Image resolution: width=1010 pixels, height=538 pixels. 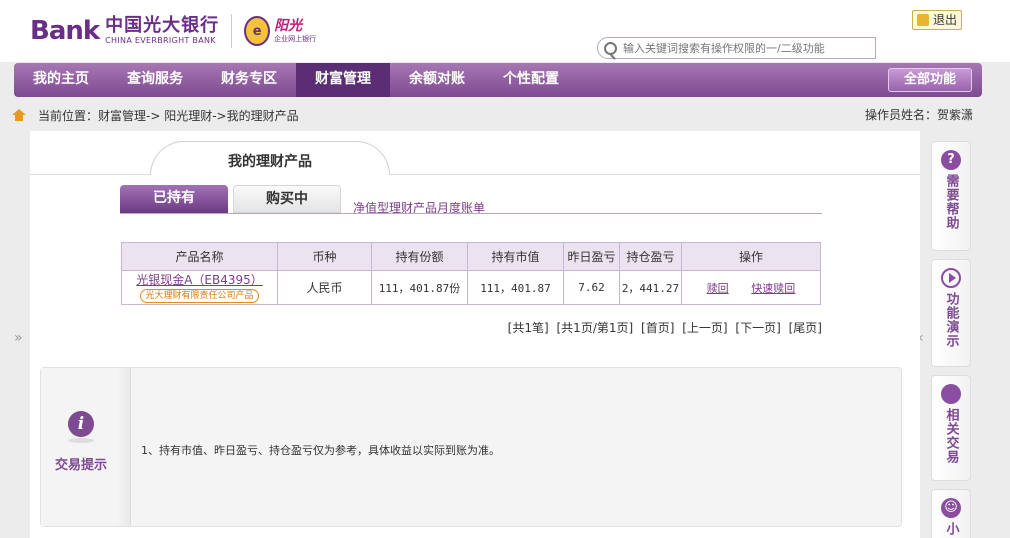 I want to click on sunshine-badge-icon: e, so click(x=257, y=31).